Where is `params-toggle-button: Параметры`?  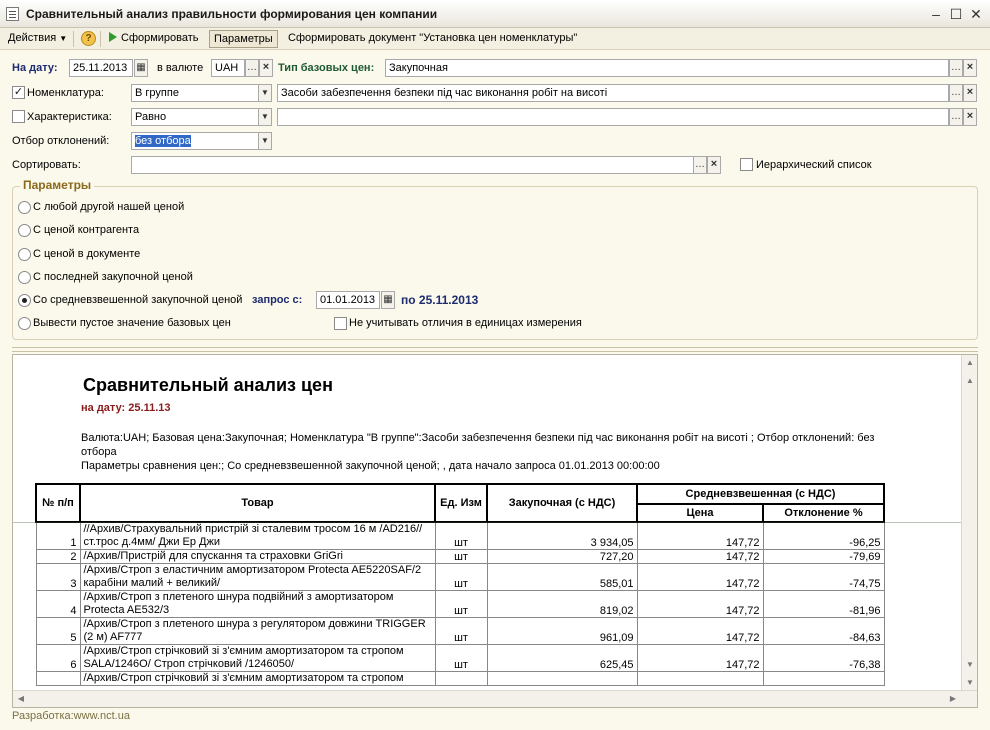
params-toggle-button: Параметры is located at coordinates (243, 39).